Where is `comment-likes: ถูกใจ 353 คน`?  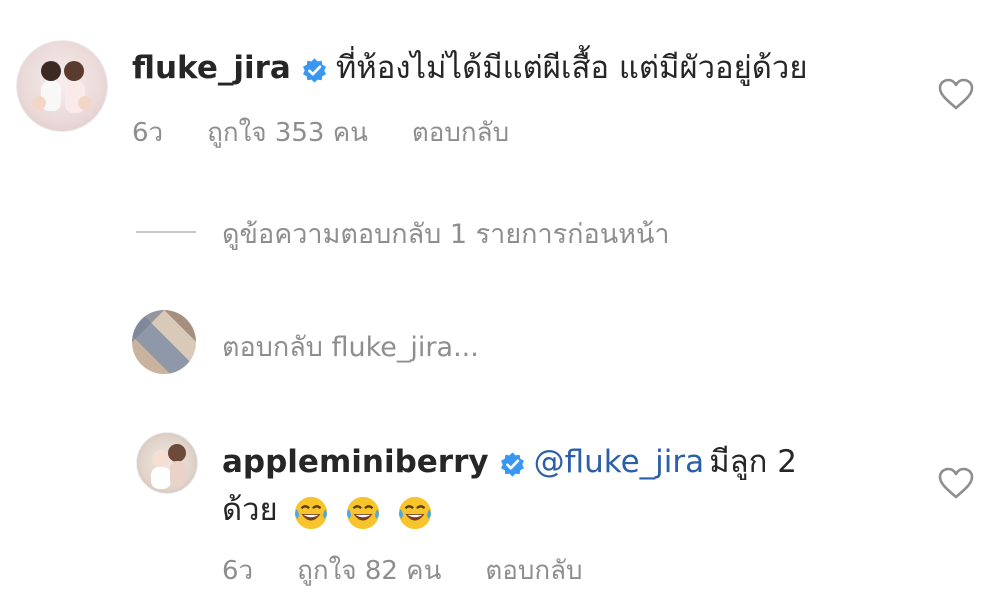 comment-likes: ถูกใจ 353 คน is located at coordinates (287, 133).